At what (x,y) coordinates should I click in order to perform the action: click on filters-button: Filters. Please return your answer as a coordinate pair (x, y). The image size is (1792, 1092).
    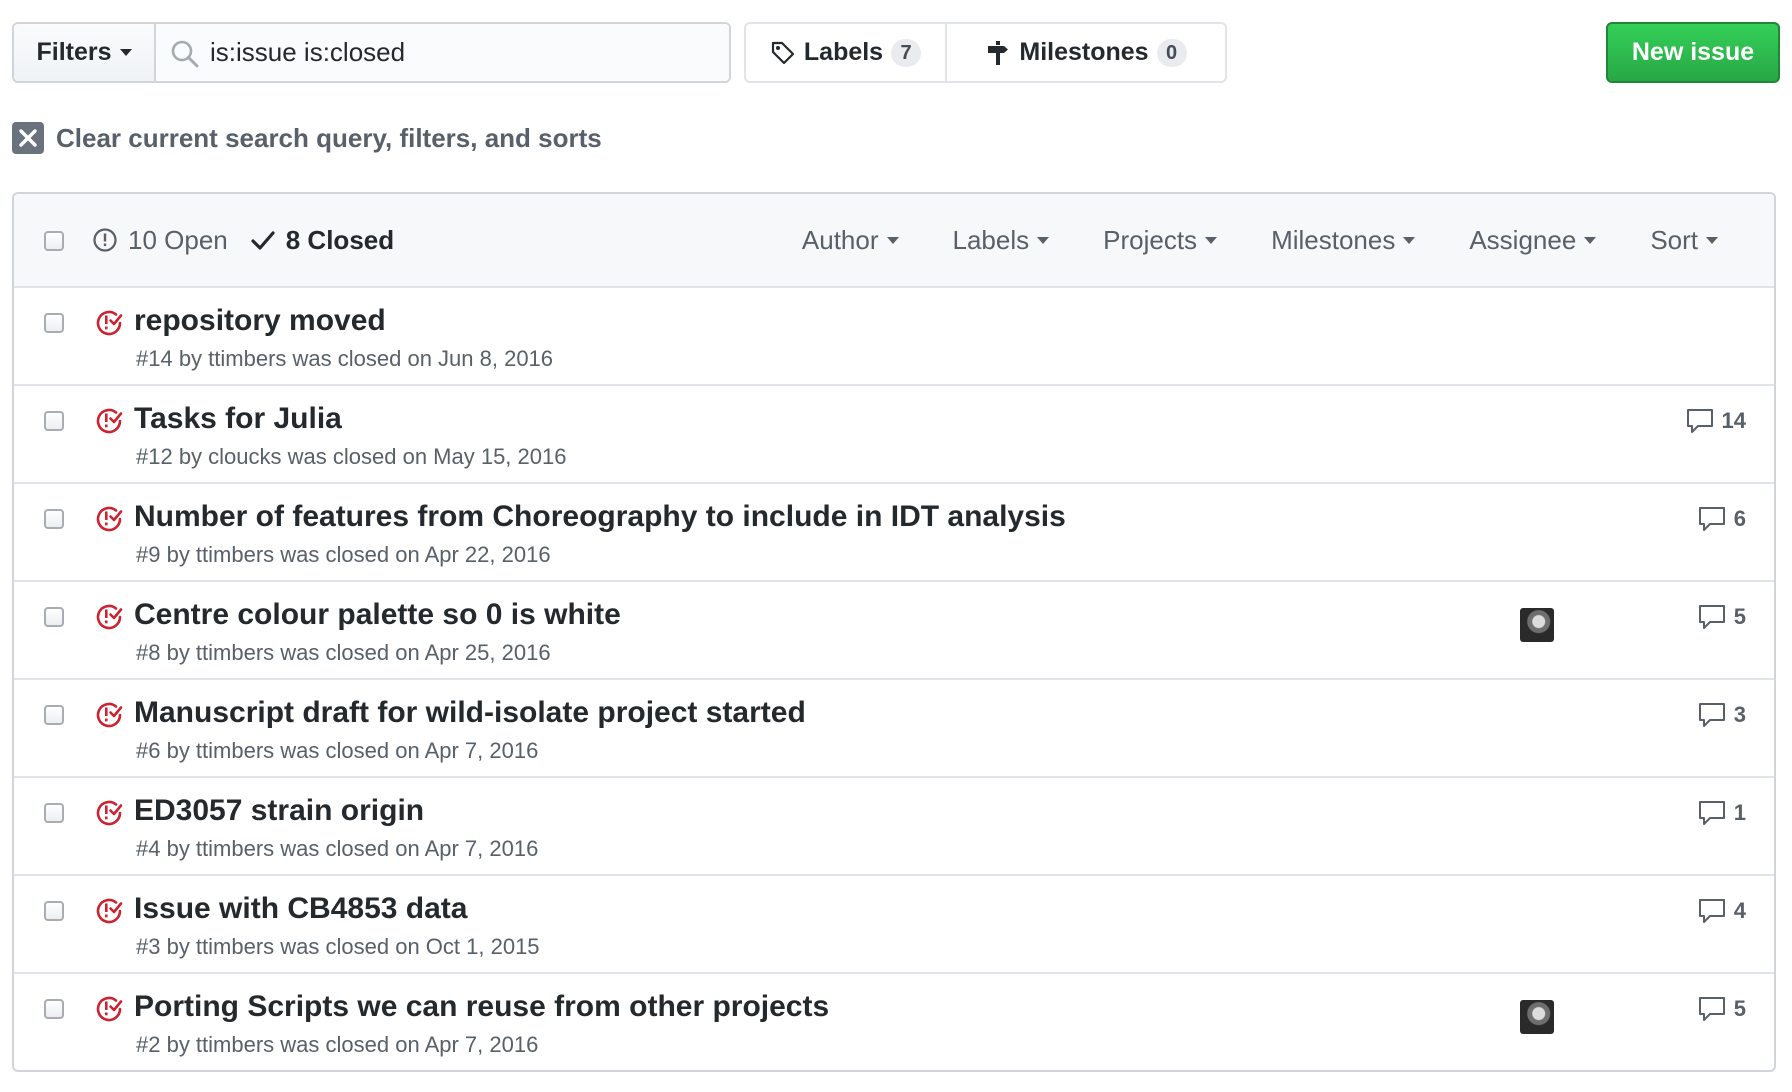
    Looking at the image, I should click on (85, 52).